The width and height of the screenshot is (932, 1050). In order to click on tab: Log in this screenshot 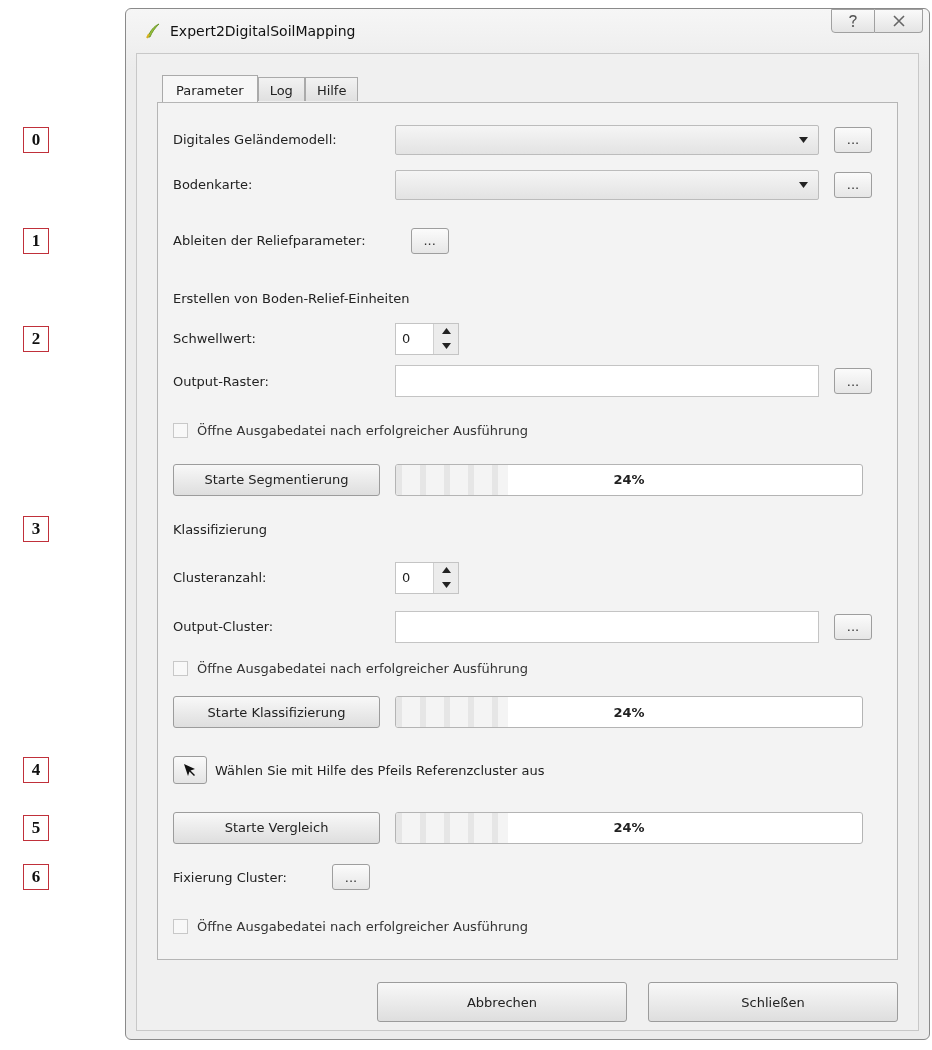, I will do `click(281, 89)`.